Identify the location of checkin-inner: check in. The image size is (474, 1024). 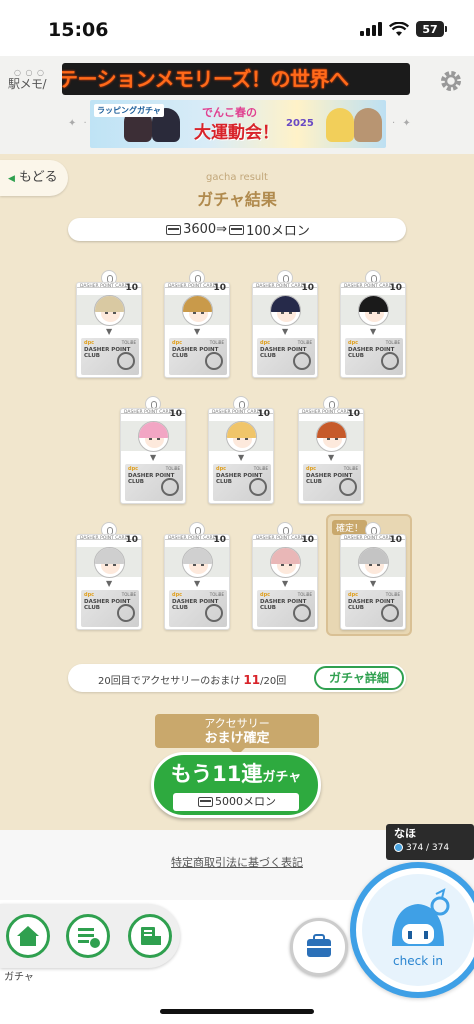
(418, 930).